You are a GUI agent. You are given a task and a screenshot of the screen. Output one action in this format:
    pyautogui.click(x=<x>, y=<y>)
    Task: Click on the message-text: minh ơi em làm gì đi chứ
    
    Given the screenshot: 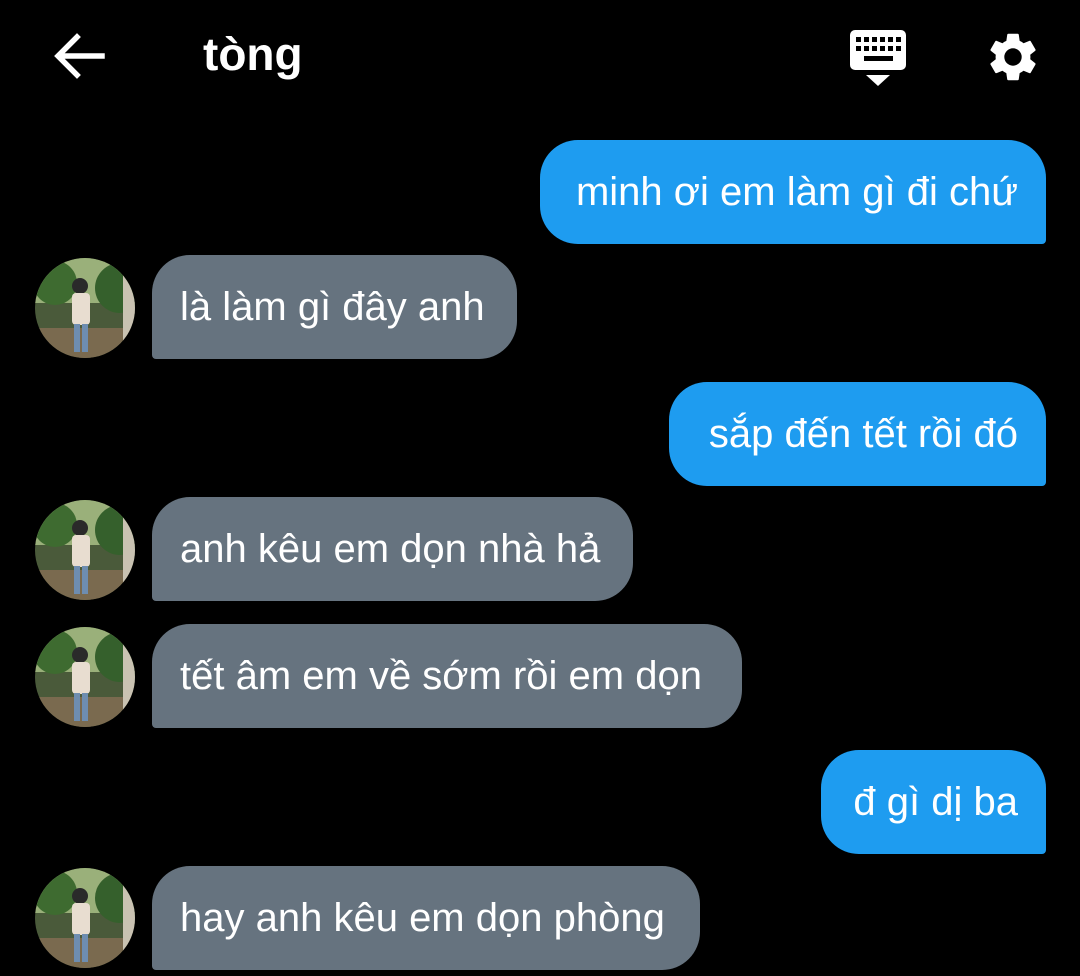 What is the action you would take?
    pyautogui.click(x=796, y=192)
    